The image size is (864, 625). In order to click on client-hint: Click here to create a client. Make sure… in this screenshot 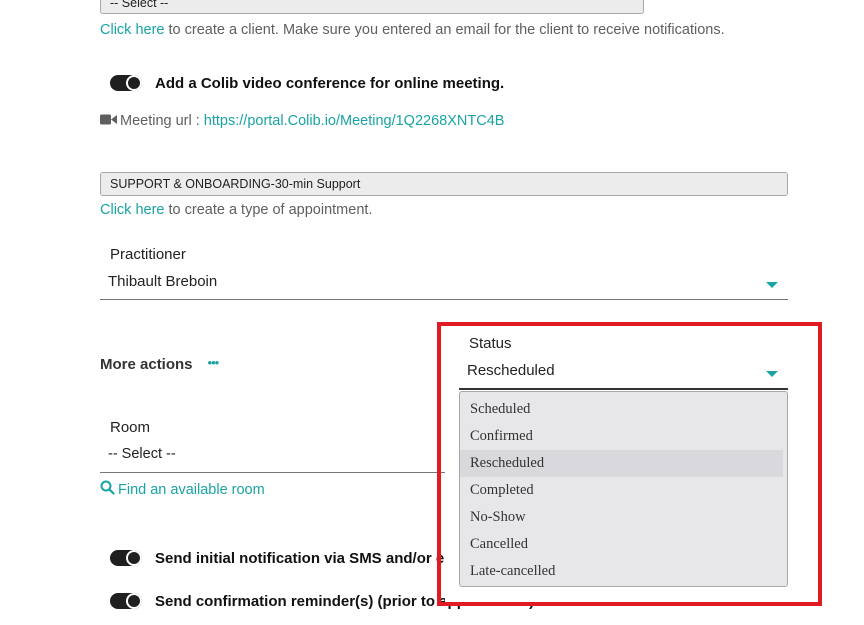, I will do `click(412, 30)`.